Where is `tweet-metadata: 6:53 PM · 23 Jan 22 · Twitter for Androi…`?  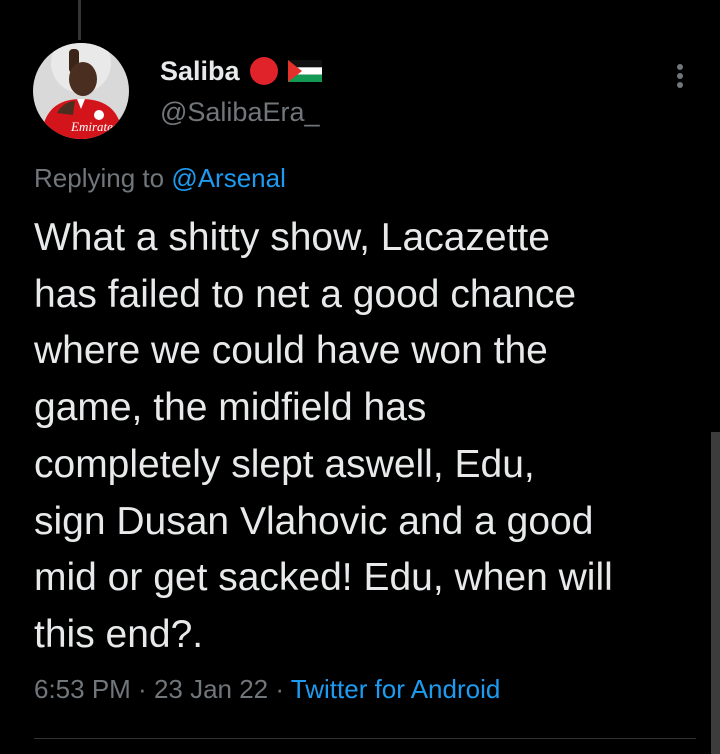
tweet-metadata: 6:53 PM · 23 Jan 22 · Twitter for Androi… is located at coordinates (267, 689).